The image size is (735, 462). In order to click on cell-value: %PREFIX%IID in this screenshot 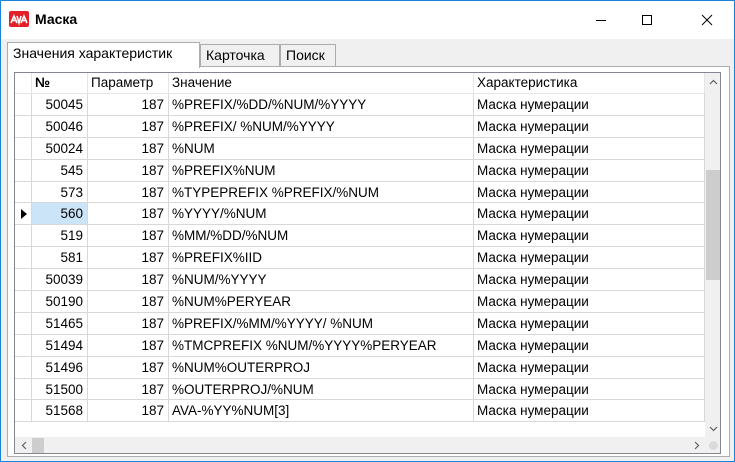, I will do `click(321, 258)`.